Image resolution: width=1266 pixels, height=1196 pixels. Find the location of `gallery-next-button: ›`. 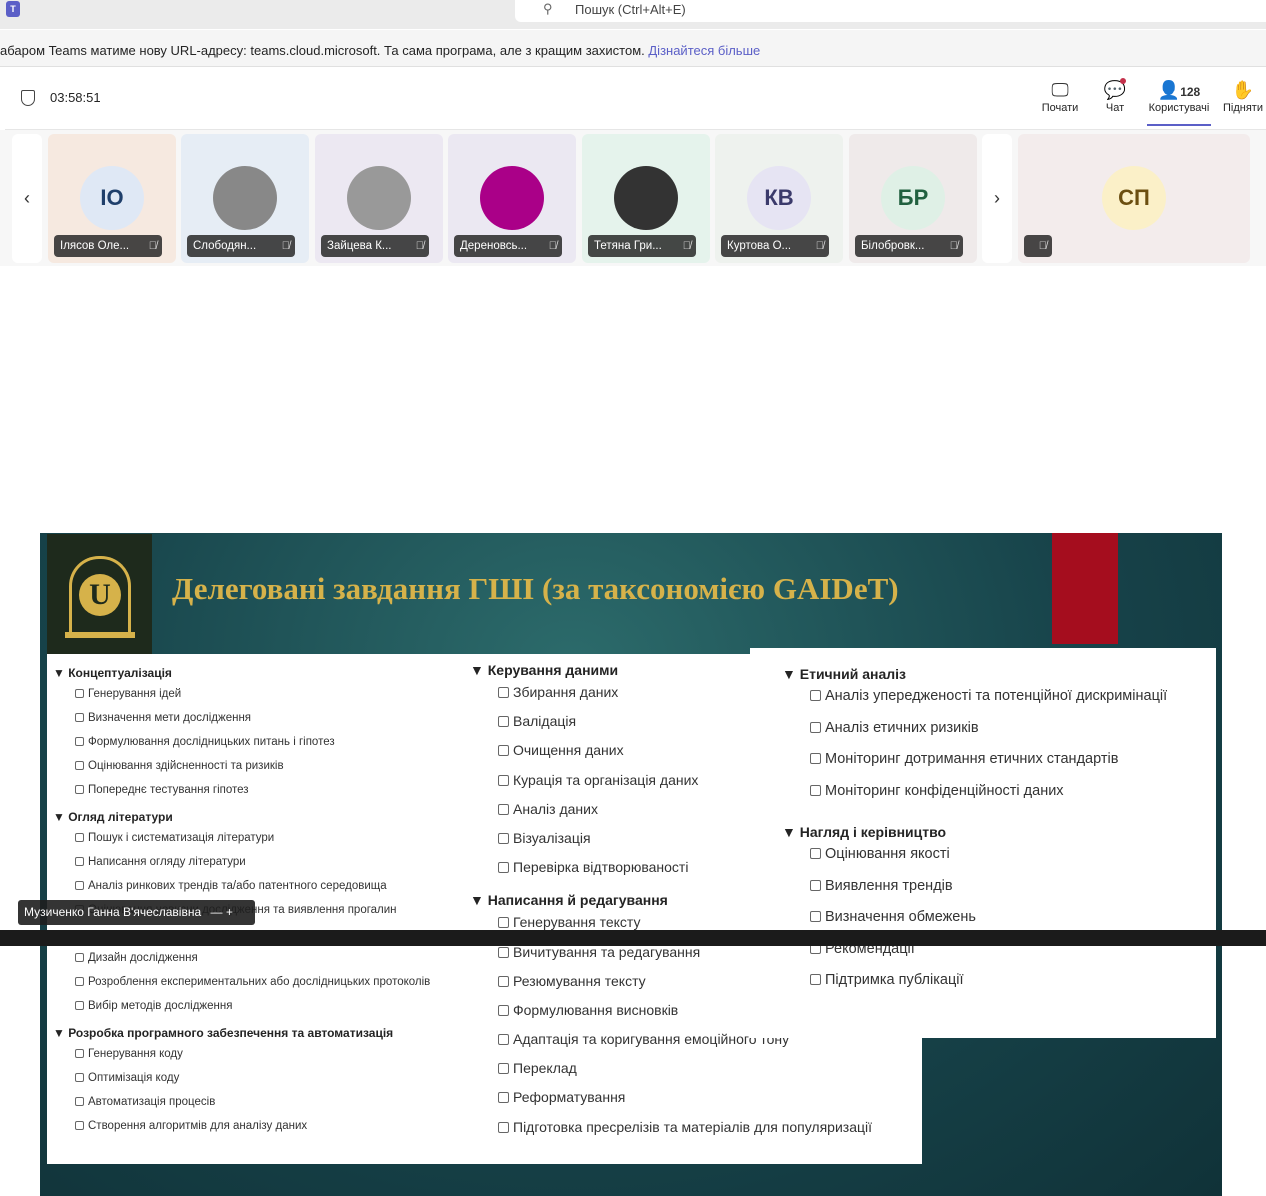

gallery-next-button: › is located at coordinates (997, 198).